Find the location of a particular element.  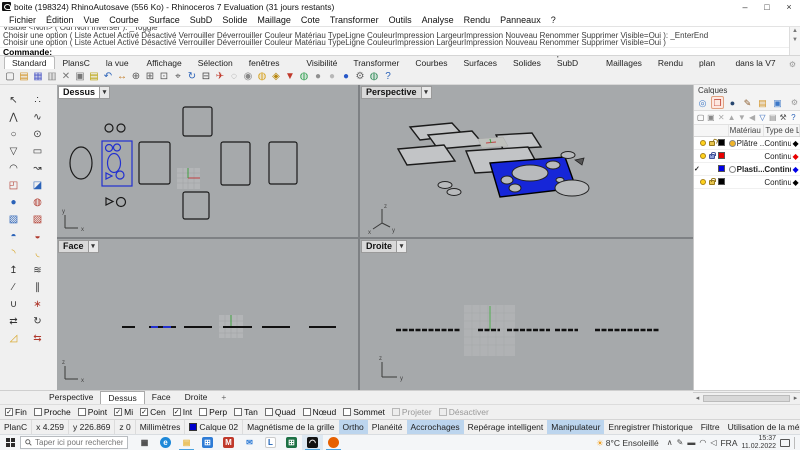

options-gear-icon: ⚙ is located at coordinates (360, 77).